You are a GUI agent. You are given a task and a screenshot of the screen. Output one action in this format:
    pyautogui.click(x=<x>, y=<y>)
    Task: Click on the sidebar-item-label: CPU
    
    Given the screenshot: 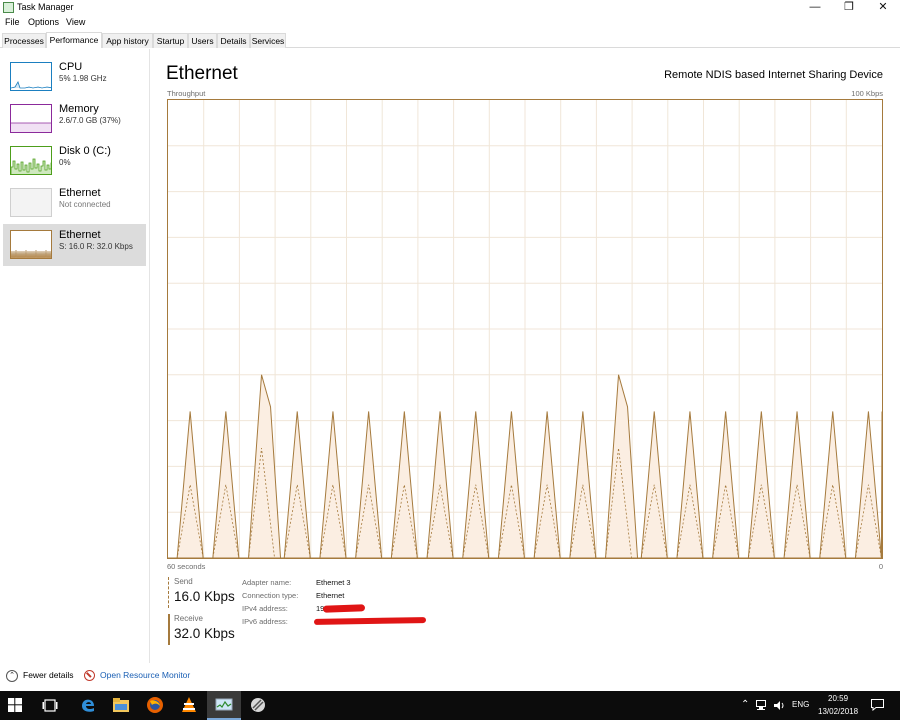 What is the action you would take?
    pyautogui.click(x=71, y=67)
    